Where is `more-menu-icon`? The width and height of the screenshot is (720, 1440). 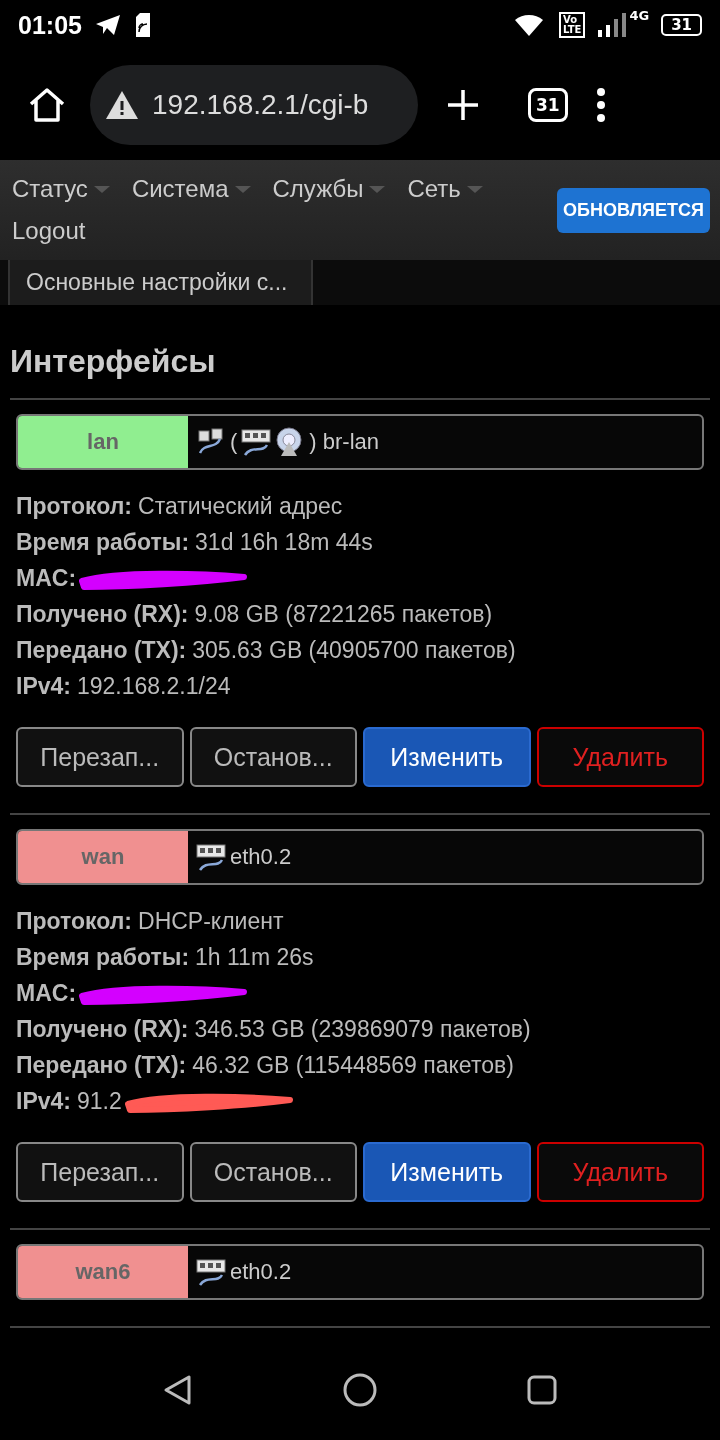
more-menu-icon is located at coordinates (600, 105).